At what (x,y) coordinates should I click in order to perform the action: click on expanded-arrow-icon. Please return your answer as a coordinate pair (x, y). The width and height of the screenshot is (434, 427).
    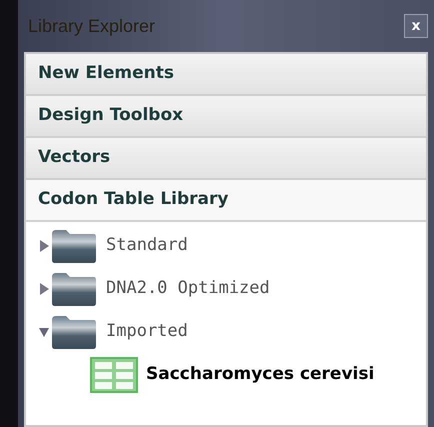
    Looking at the image, I should click on (44, 332).